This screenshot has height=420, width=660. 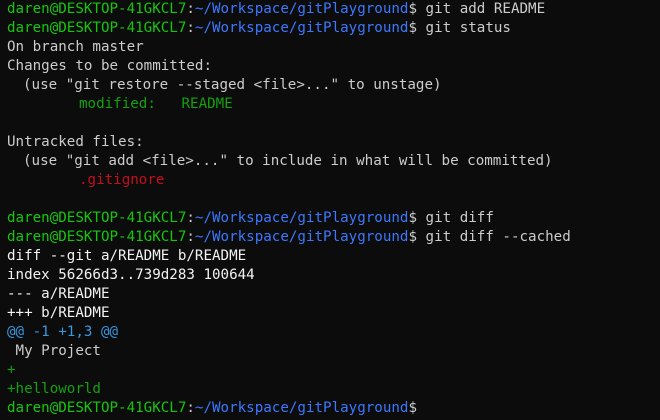 What do you see at coordinates (11, 370) in the screenshot?
I see `output-text: +` at bounding box center [11, 370].